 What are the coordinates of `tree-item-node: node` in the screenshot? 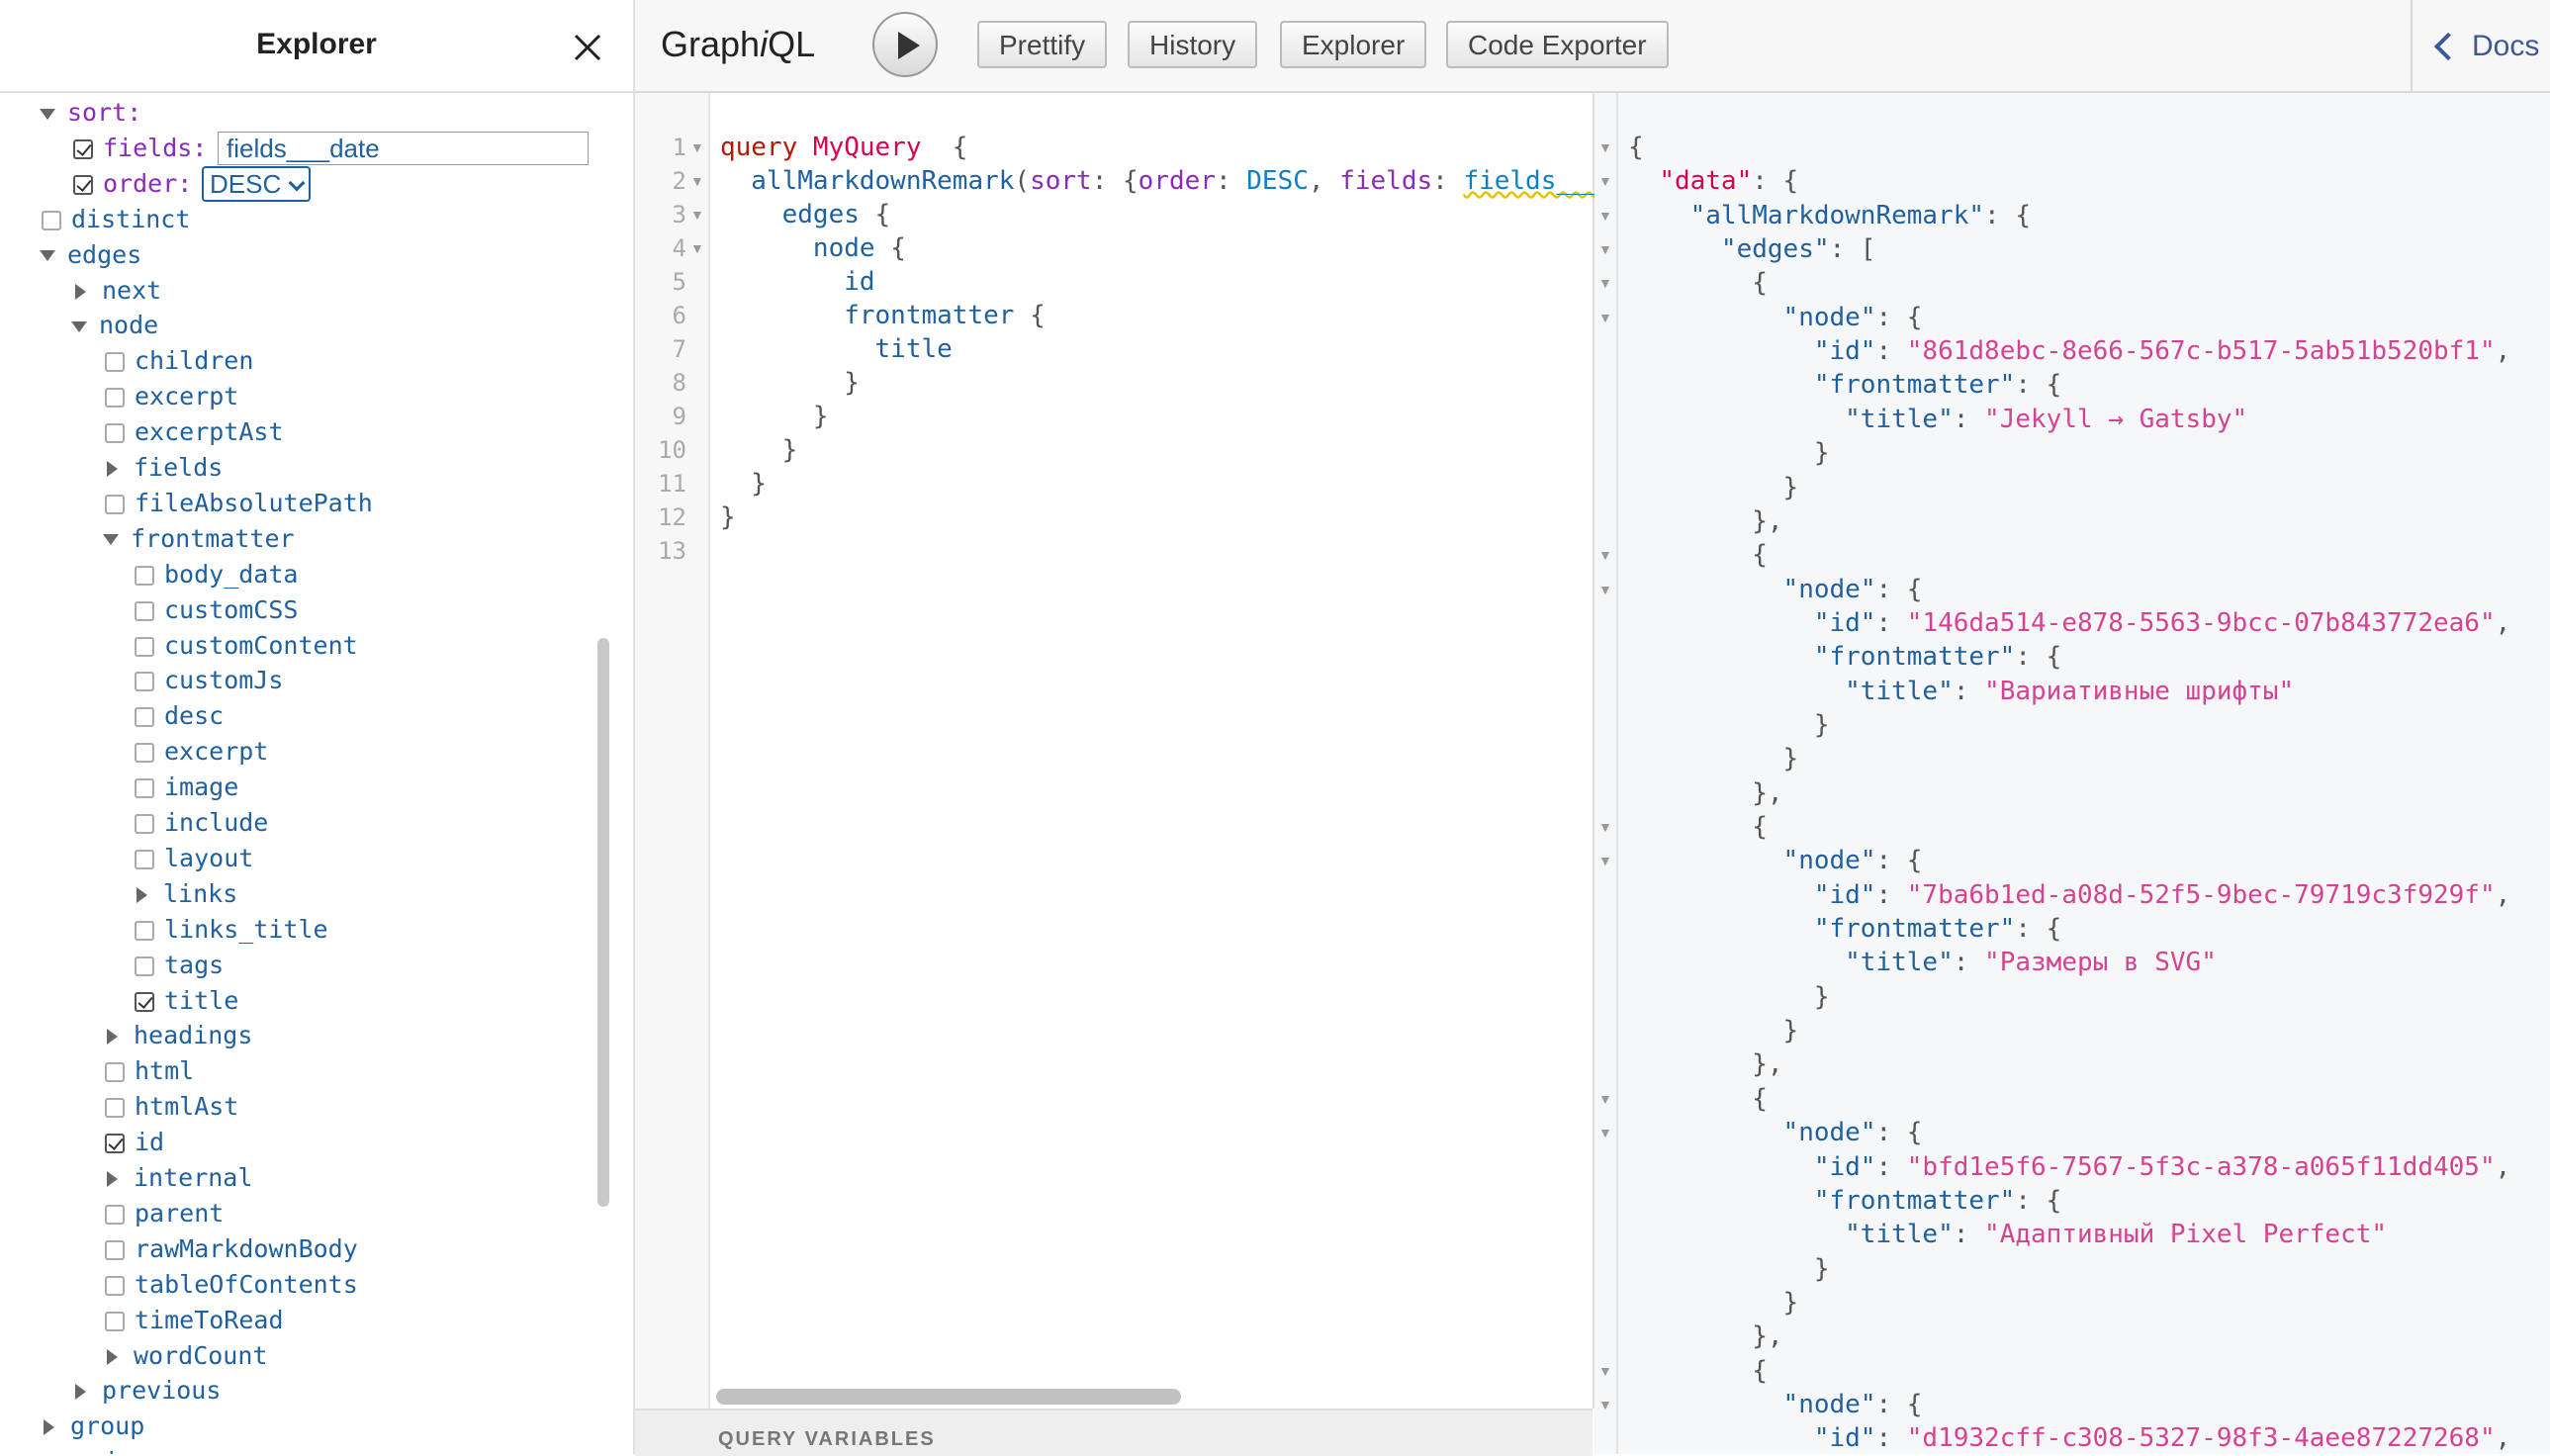 It's located at (114, 325).